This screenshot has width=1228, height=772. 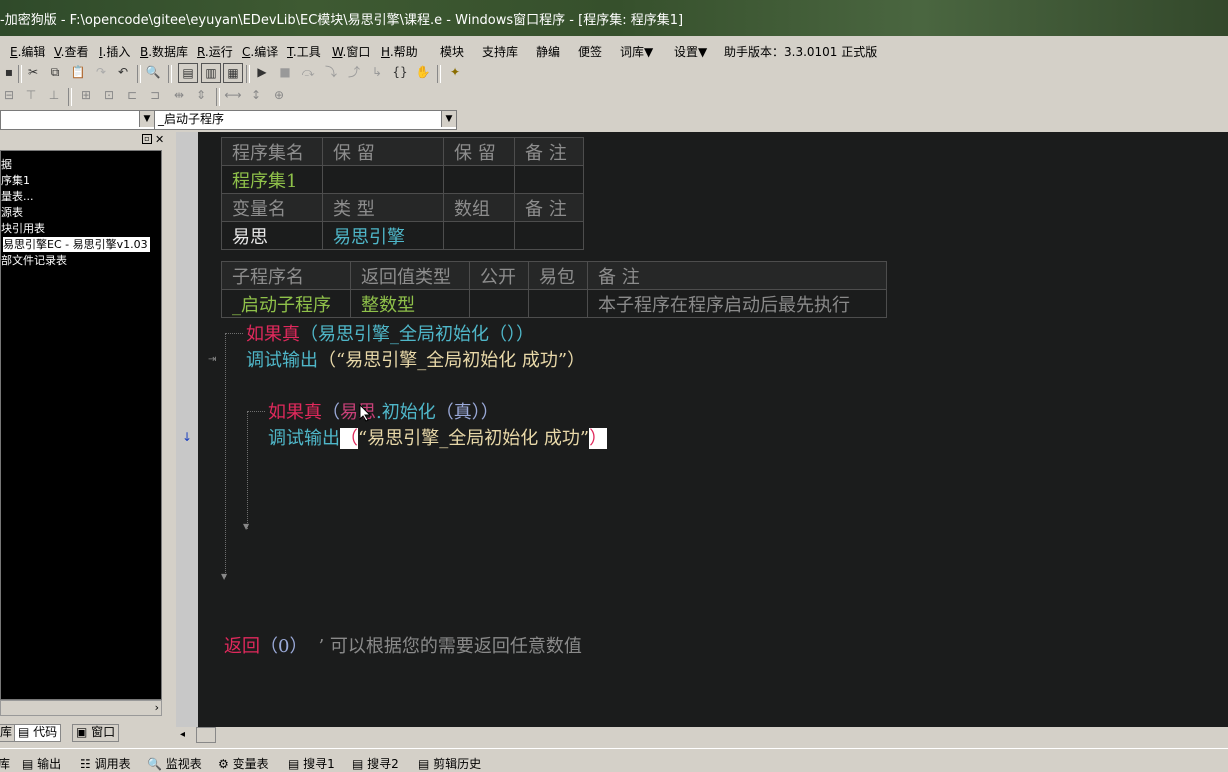 I want to click on tree-hscrollbar: ›, so click(x=81, y=708).